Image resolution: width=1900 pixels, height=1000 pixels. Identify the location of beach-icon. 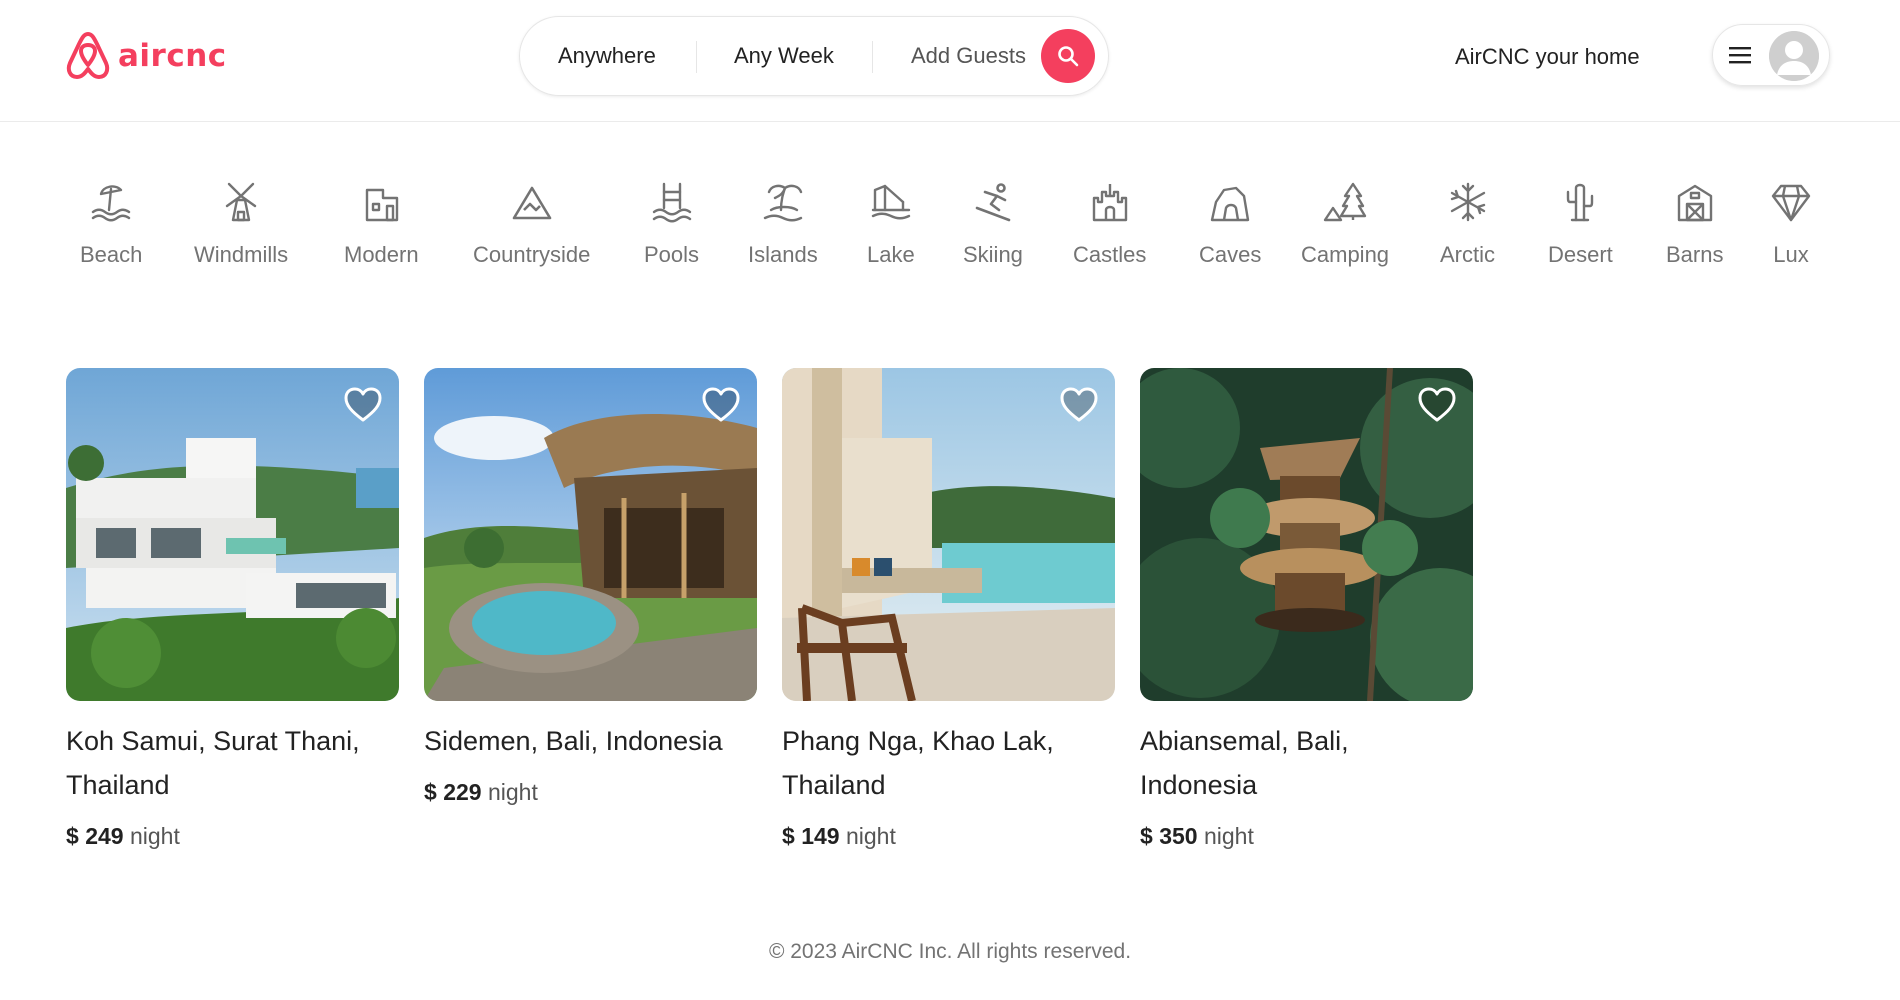
(111, 203).